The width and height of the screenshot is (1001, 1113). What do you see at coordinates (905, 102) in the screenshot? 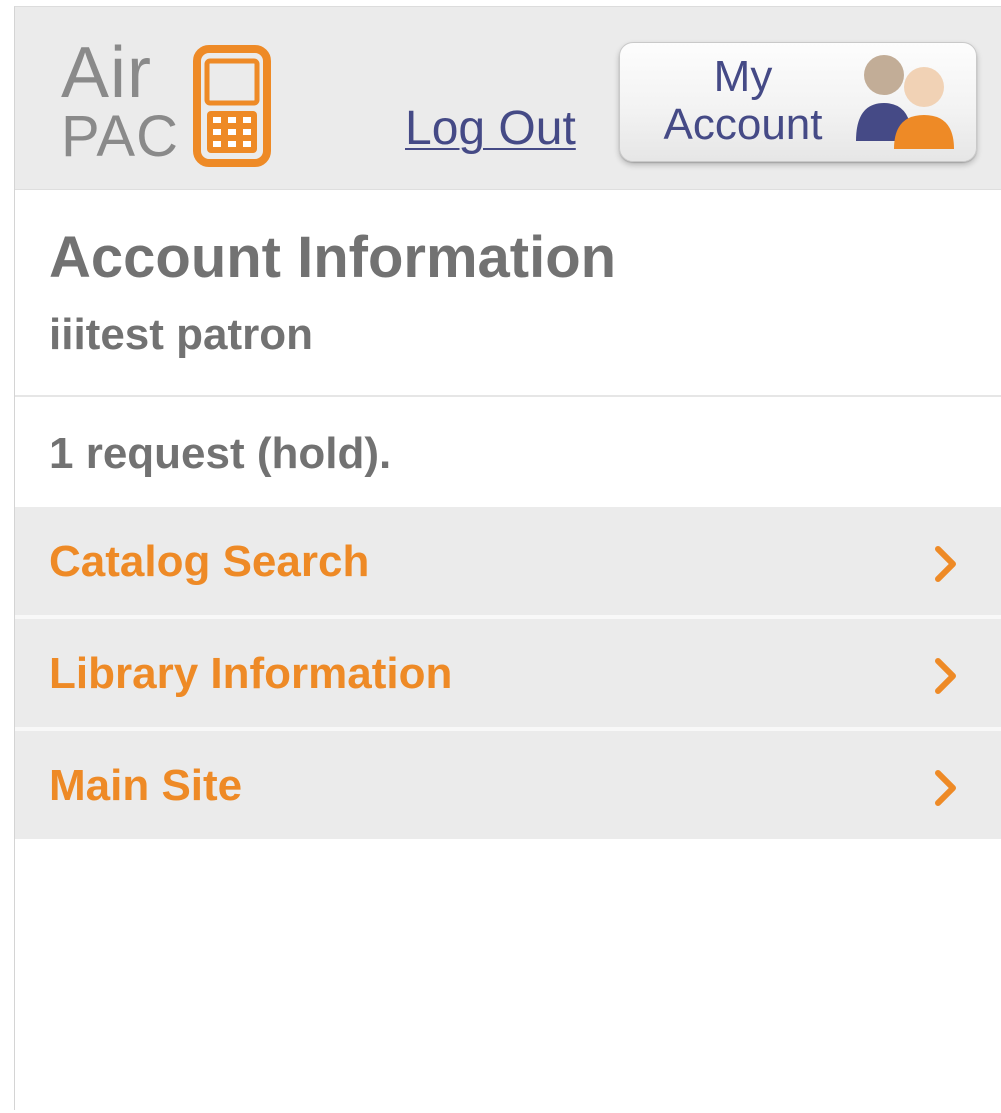
I see `people-icon` at bounding box center [905, 102].